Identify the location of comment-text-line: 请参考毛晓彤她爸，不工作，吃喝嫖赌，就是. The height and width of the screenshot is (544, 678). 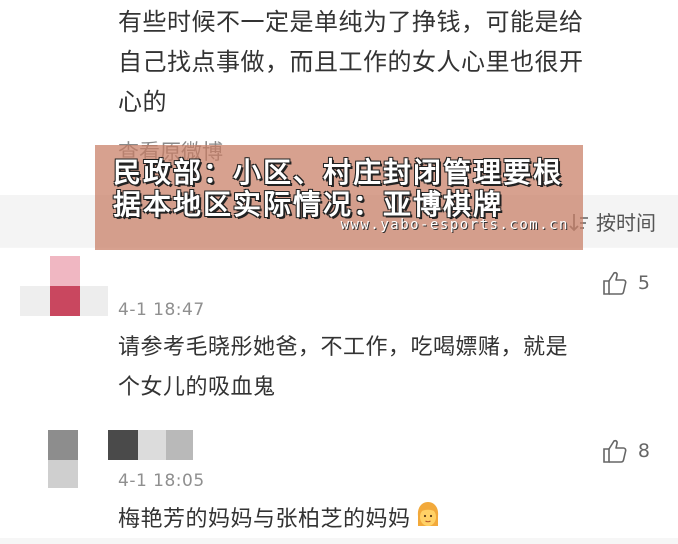
(343, 347).